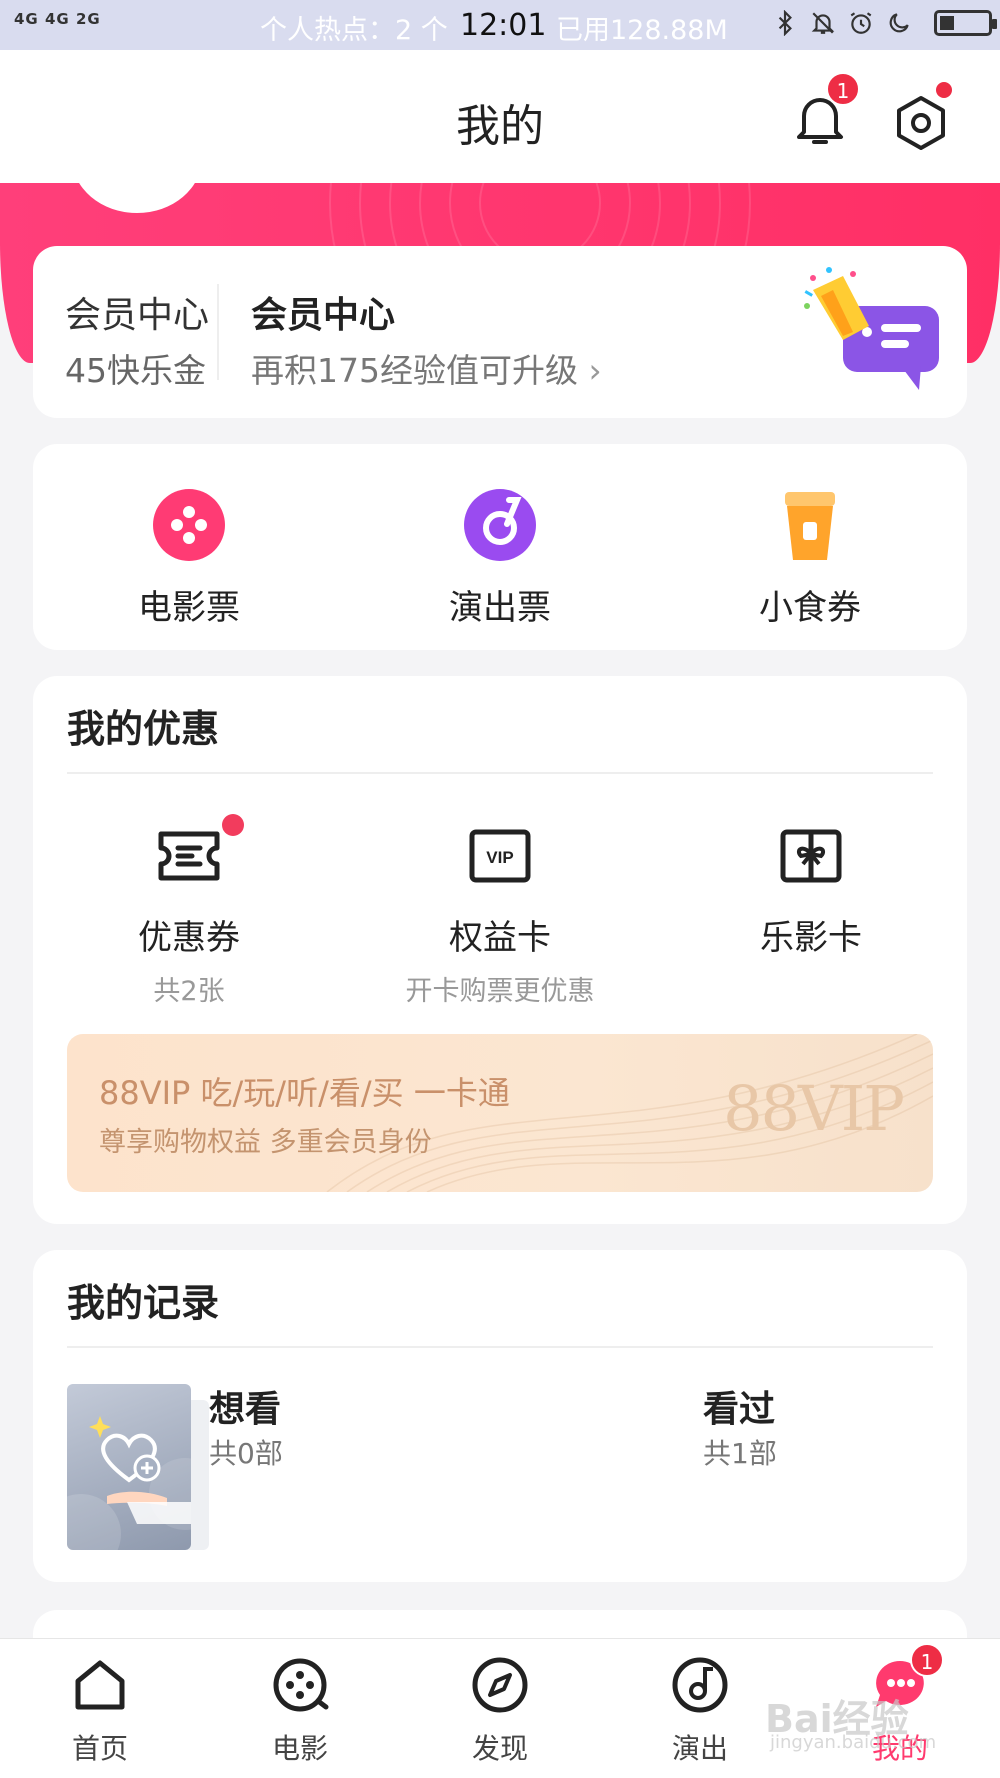 This screenshot has height=1778, width=1000. I want to click on profile-tab-badge: 1, so click(927, 1660).